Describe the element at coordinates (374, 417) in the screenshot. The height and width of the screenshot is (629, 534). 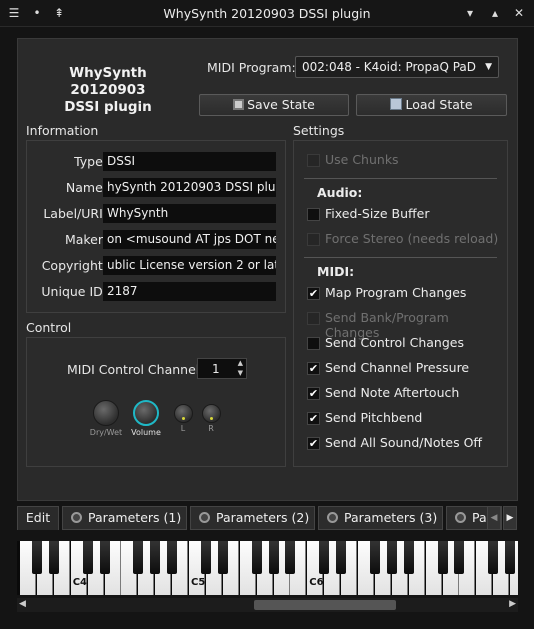
I see `send-pitchbend-label: Send Pitchbend` at that location.